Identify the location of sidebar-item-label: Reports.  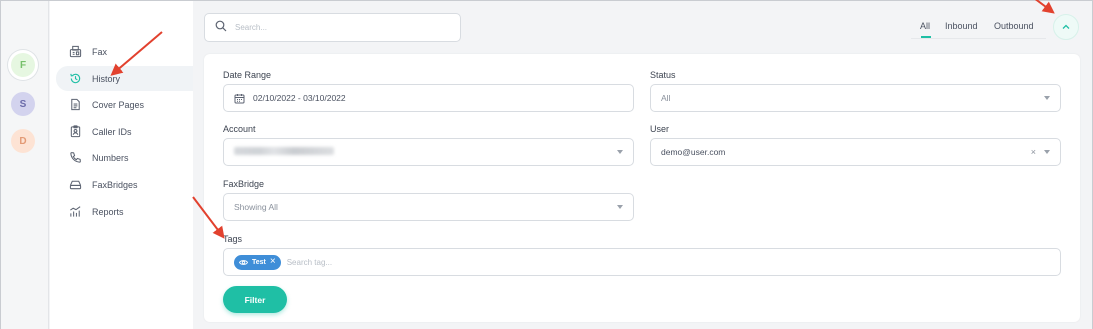
(108, 211).